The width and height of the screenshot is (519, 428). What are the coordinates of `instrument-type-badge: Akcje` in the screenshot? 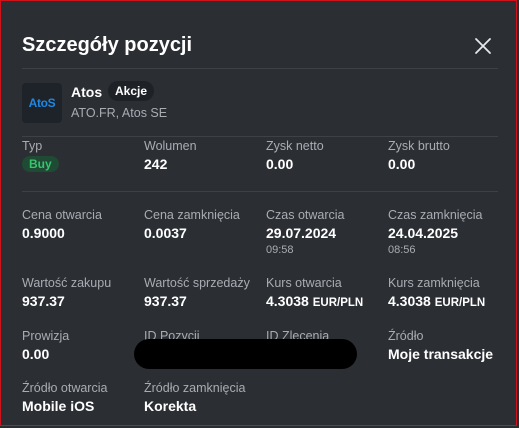 It's located at (131, 91).